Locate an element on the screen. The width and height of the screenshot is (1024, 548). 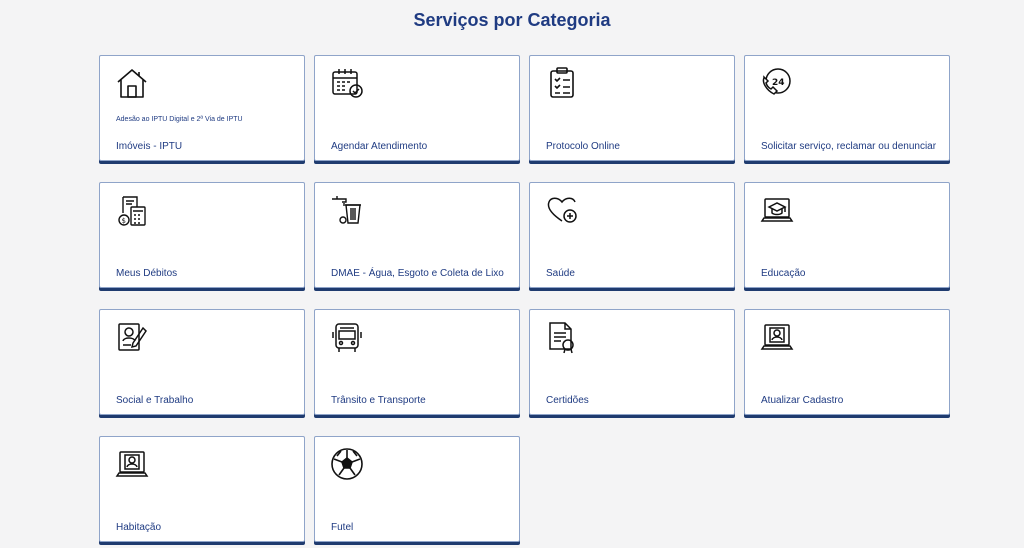
card-label: Imóveis - IPTU is located at coordinates (149, 146).